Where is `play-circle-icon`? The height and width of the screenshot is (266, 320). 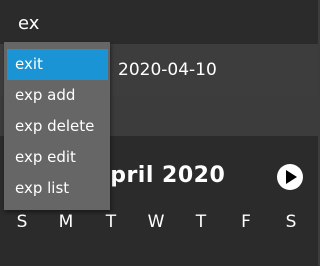
play-circle-icon is located at coordinates (290, 177).